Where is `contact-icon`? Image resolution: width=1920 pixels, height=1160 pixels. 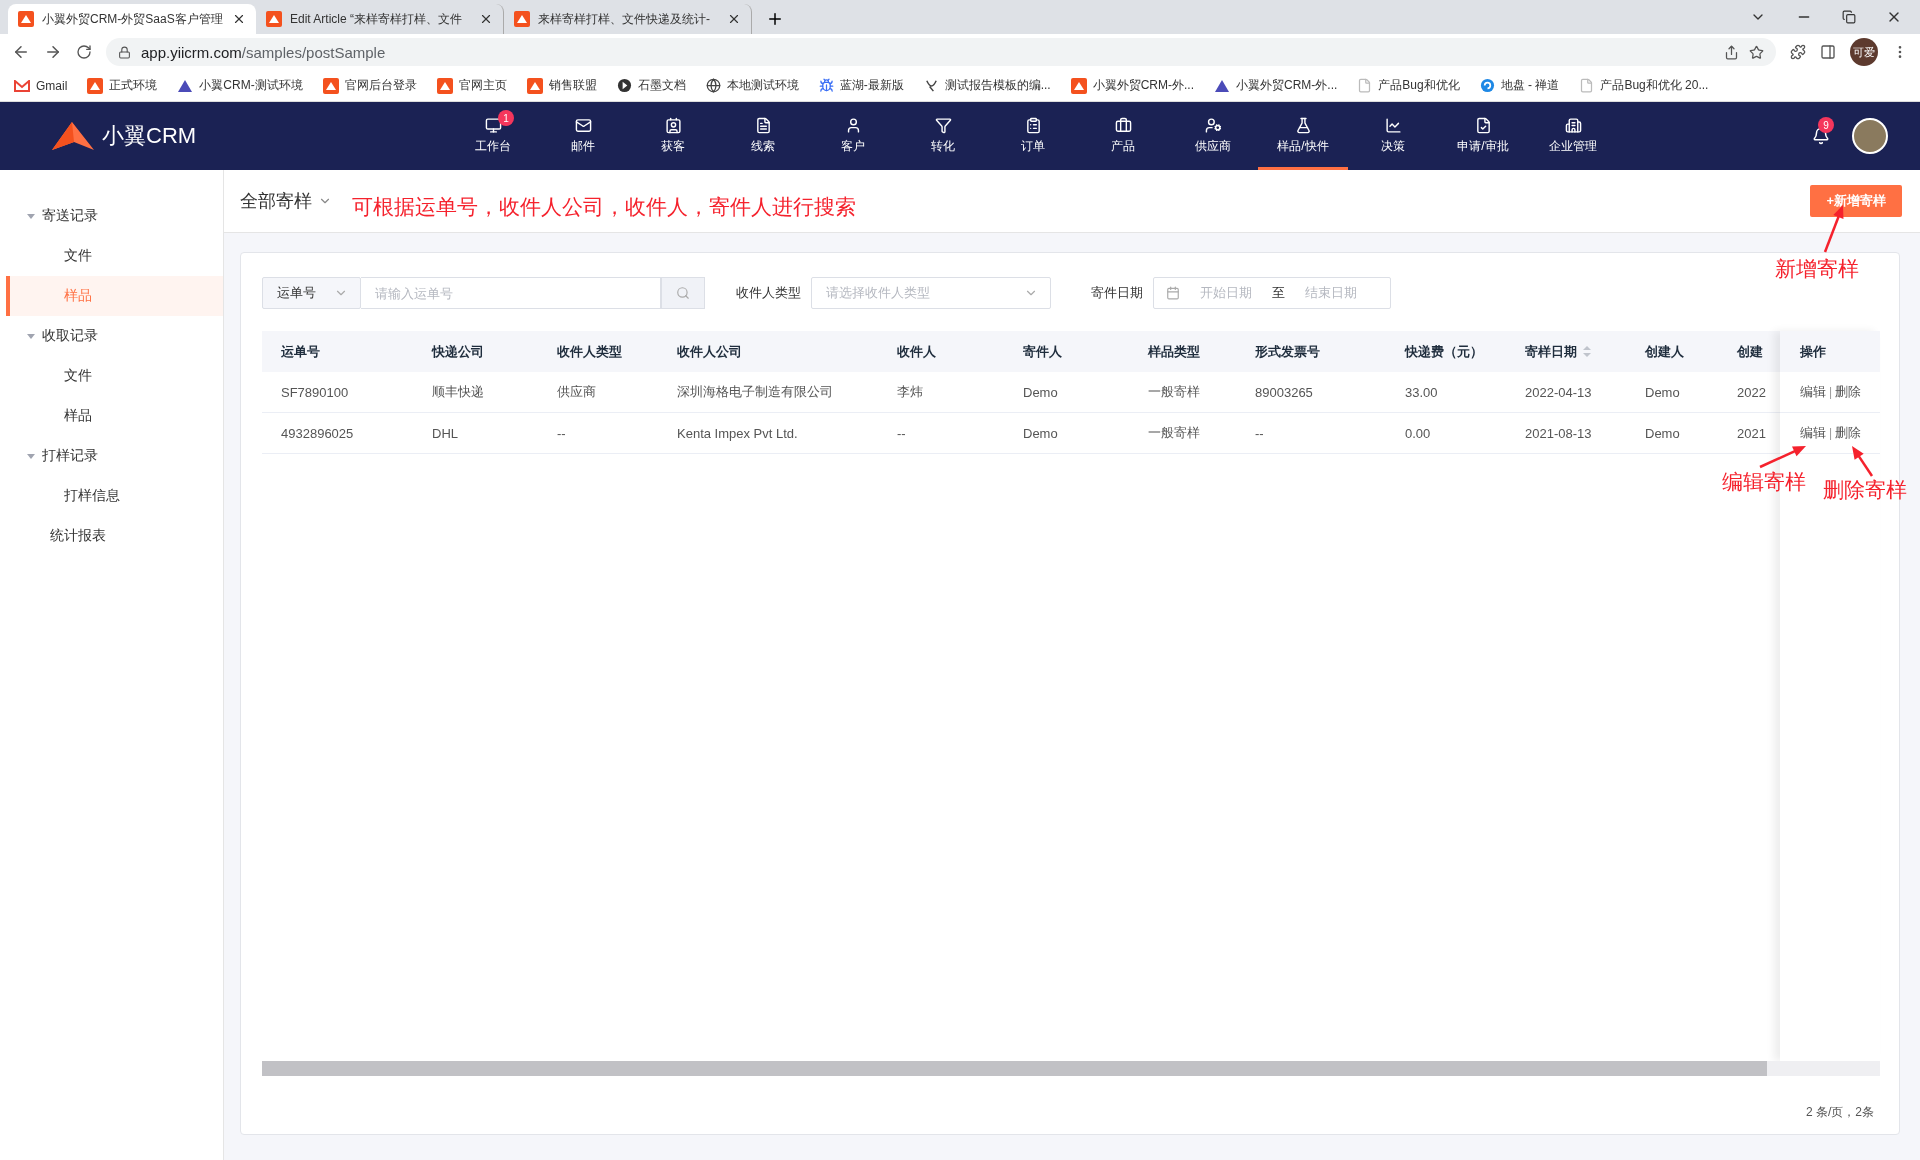
contact-icon is located at coordinates (673, 125).